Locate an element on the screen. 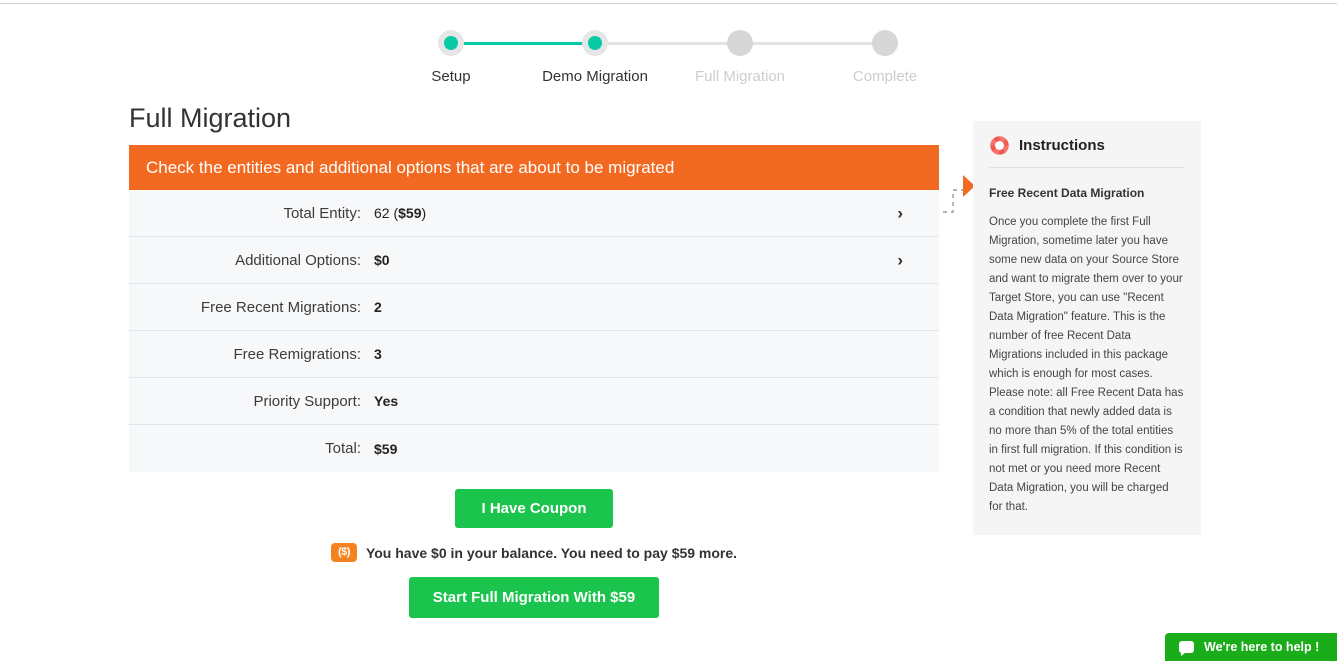  step-label-full-migration: Full Migration is located at coordinates (740, 76).